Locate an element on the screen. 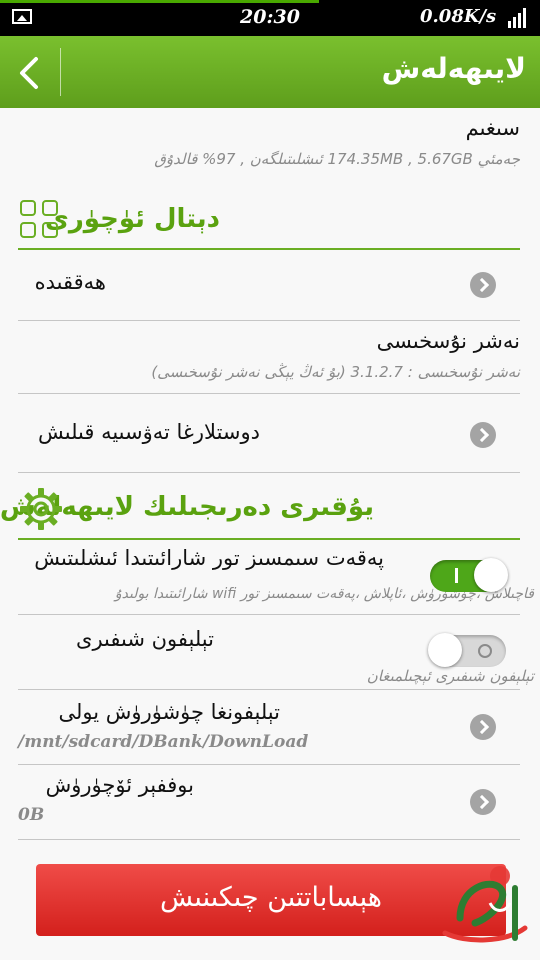  section-settings-header: يۇقىرى دەرىجىلىك لايىھەلەش is located at coordinates (260, 509).